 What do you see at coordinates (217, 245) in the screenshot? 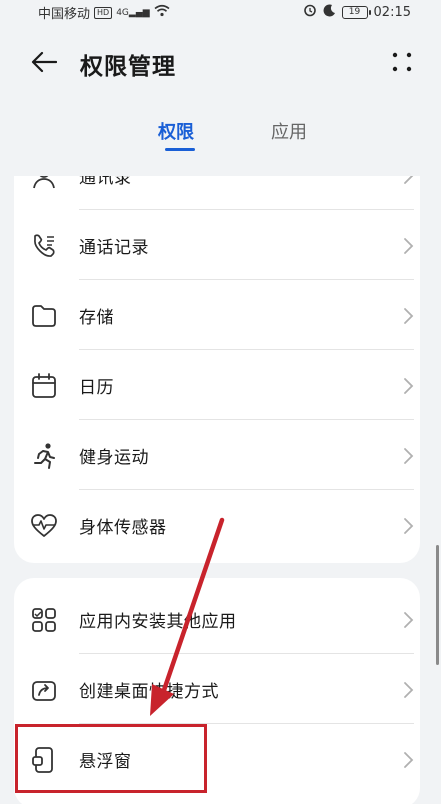
I see `permission-item-call-log: 通话记录` at bounding box center [217, 245].